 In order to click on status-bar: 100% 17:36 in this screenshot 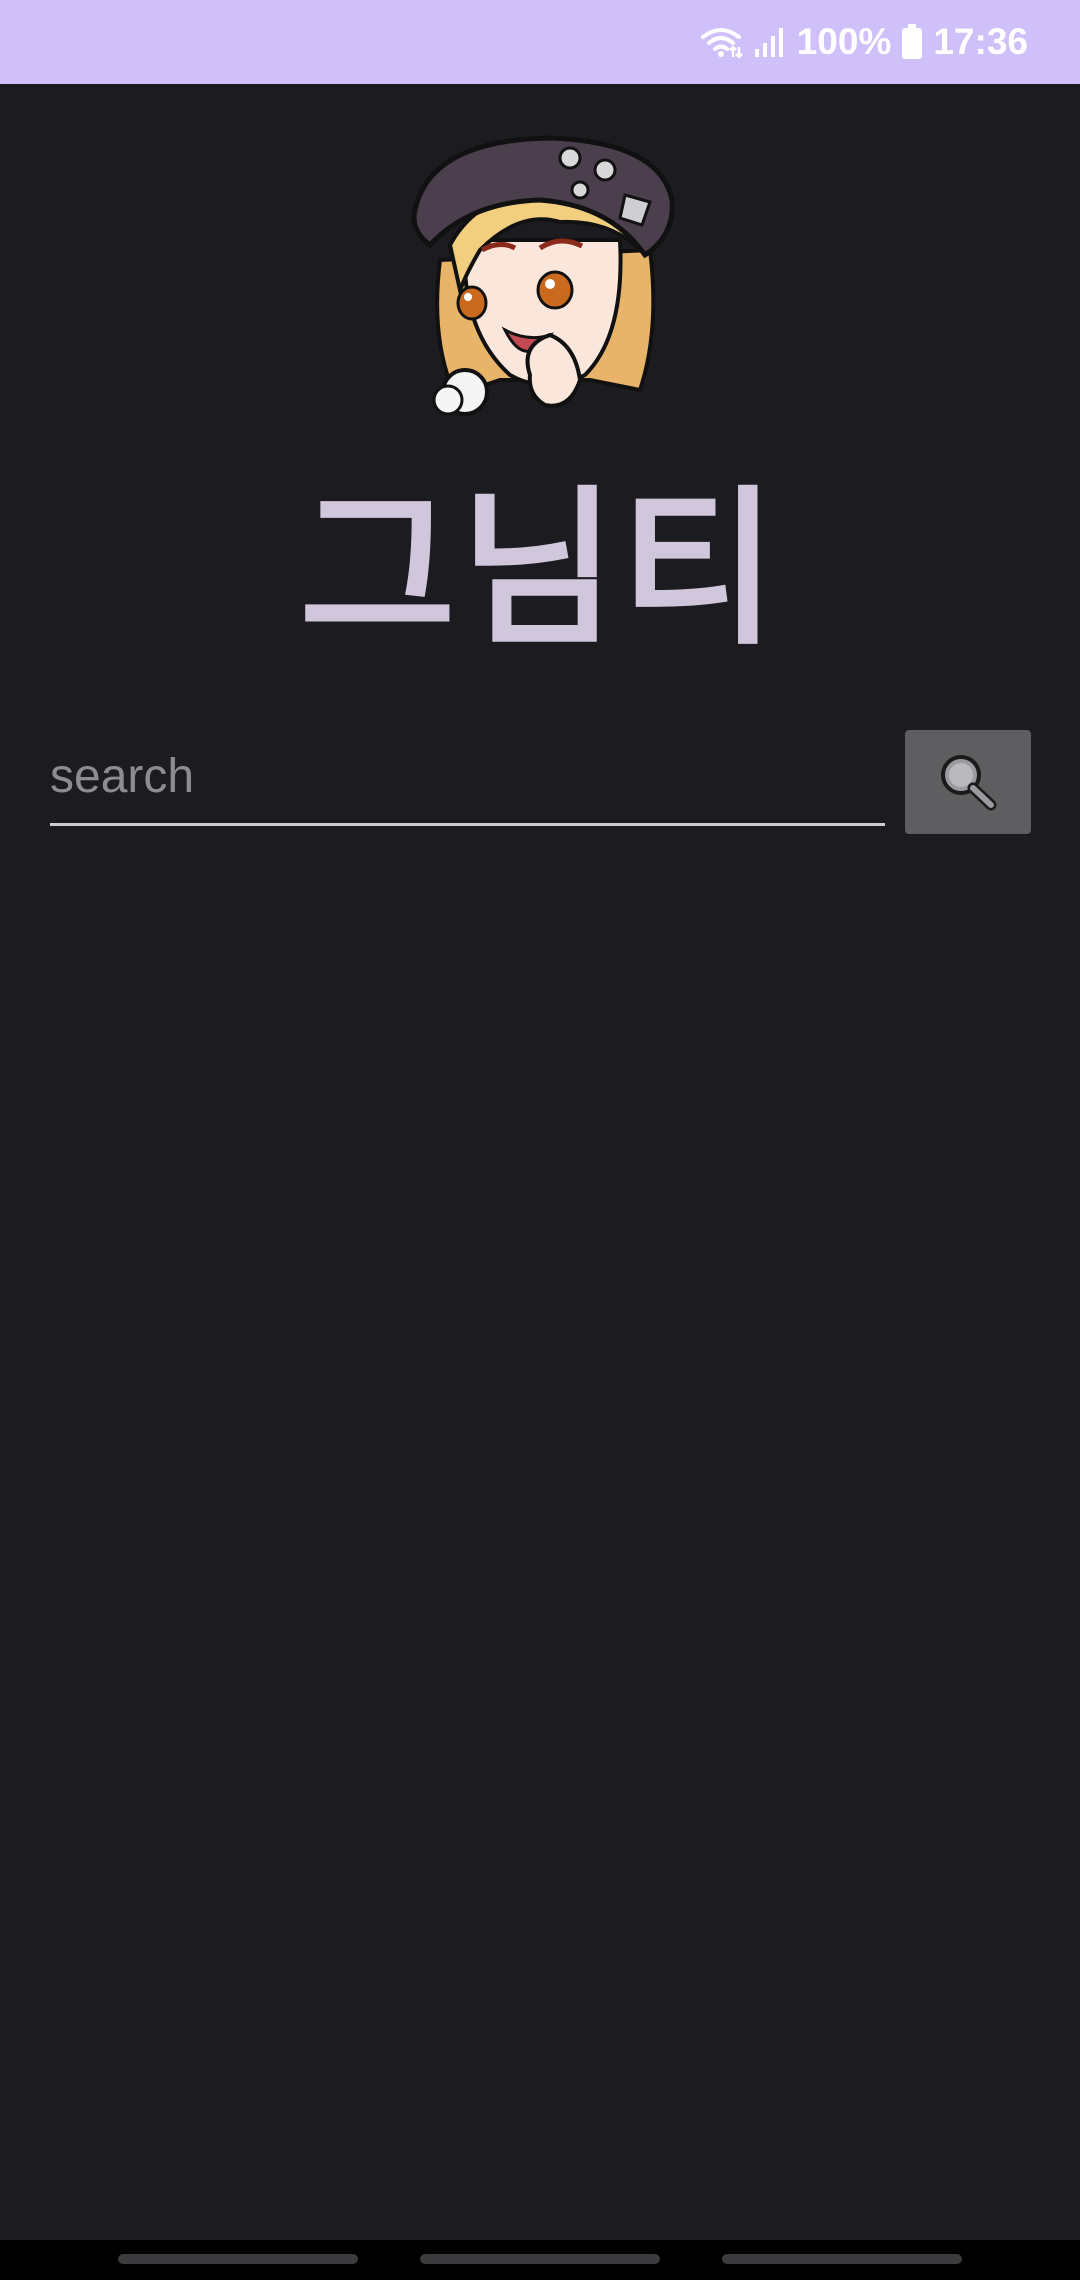, I will do `click(540, 42)`.